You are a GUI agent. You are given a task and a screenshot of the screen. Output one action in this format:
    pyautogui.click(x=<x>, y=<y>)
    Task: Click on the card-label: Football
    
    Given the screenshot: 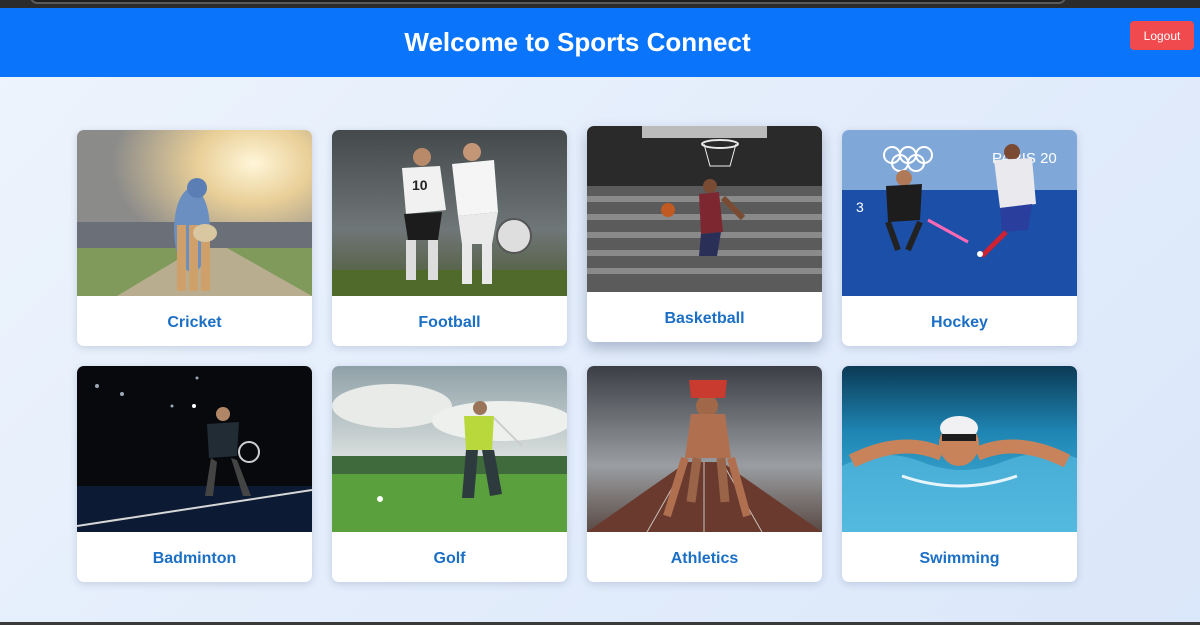 What is the action you would take?
    pyautogui.click(x=449, y=322)
    